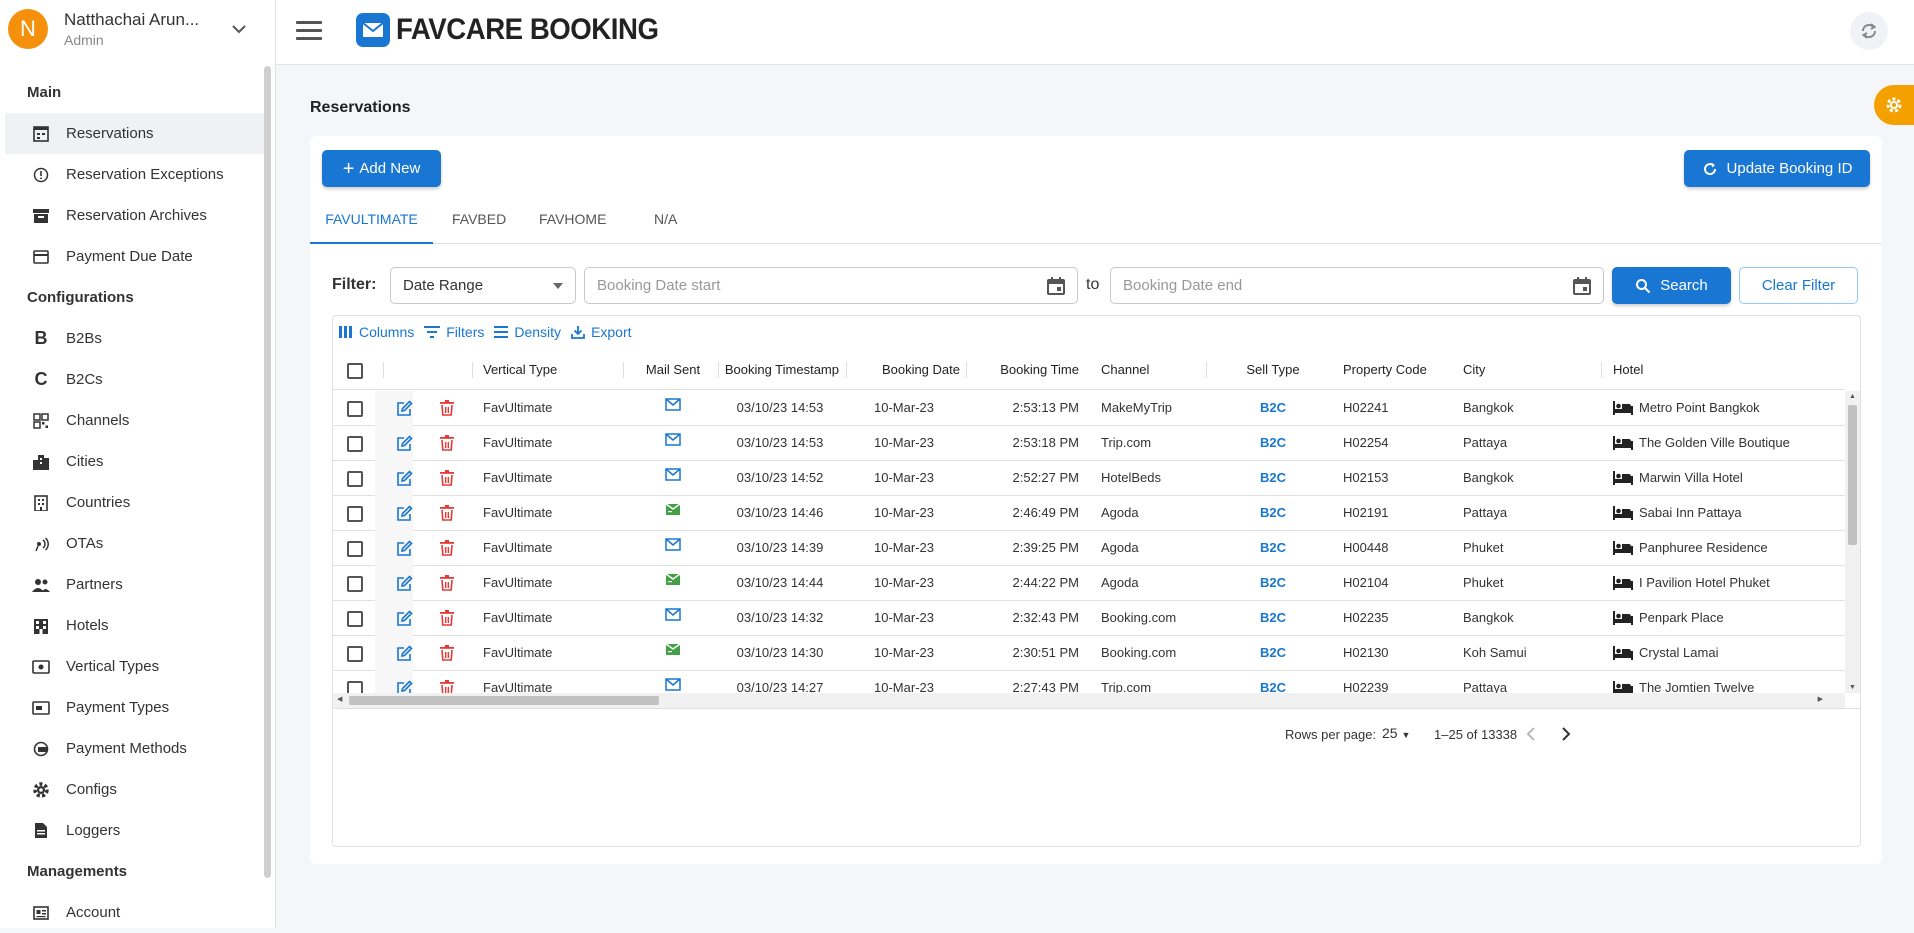  Describe the element at coordinates (381, 168) in the screenshot. I see `add-new-button: + Add New` at that location.